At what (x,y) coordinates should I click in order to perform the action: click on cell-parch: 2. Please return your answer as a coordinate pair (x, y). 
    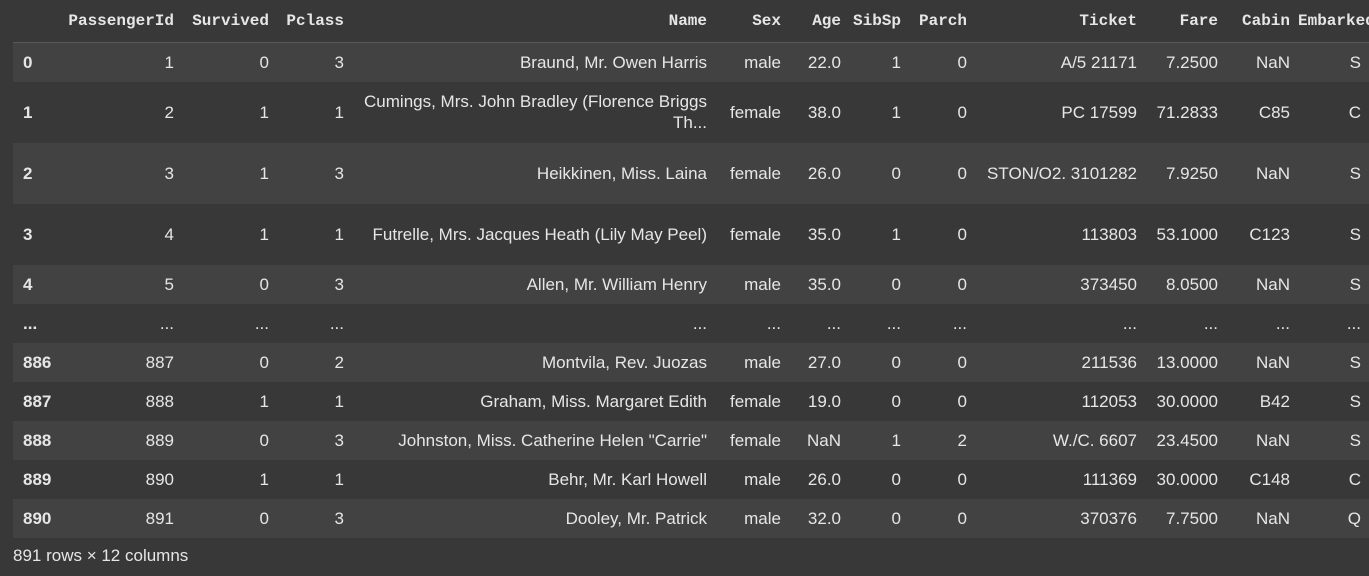
    Looking at the image, I should click on (962, 440).